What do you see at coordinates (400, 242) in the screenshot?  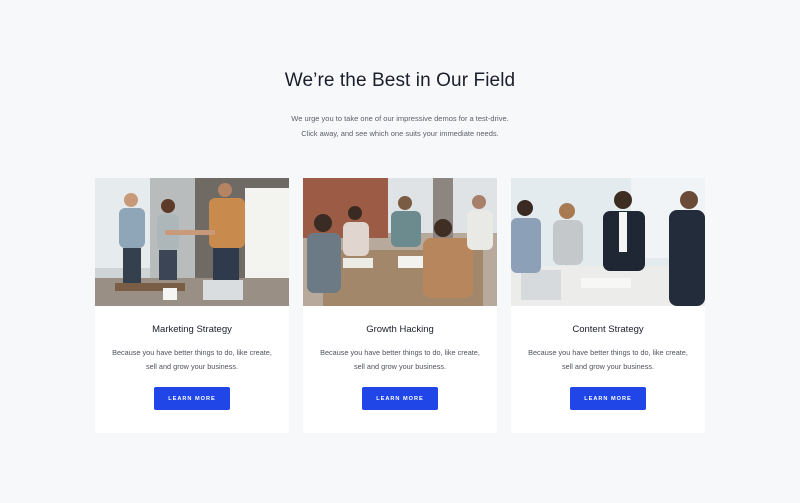 I see `team-meeting-table-photo` at bounding box center [400, 242].